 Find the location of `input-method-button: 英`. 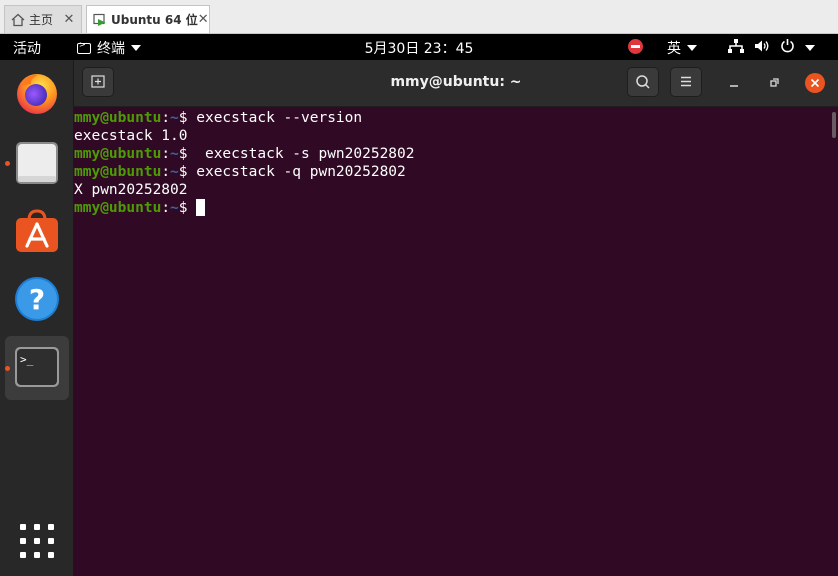

input-method-button: 英 is located at coordinates (682, 48).